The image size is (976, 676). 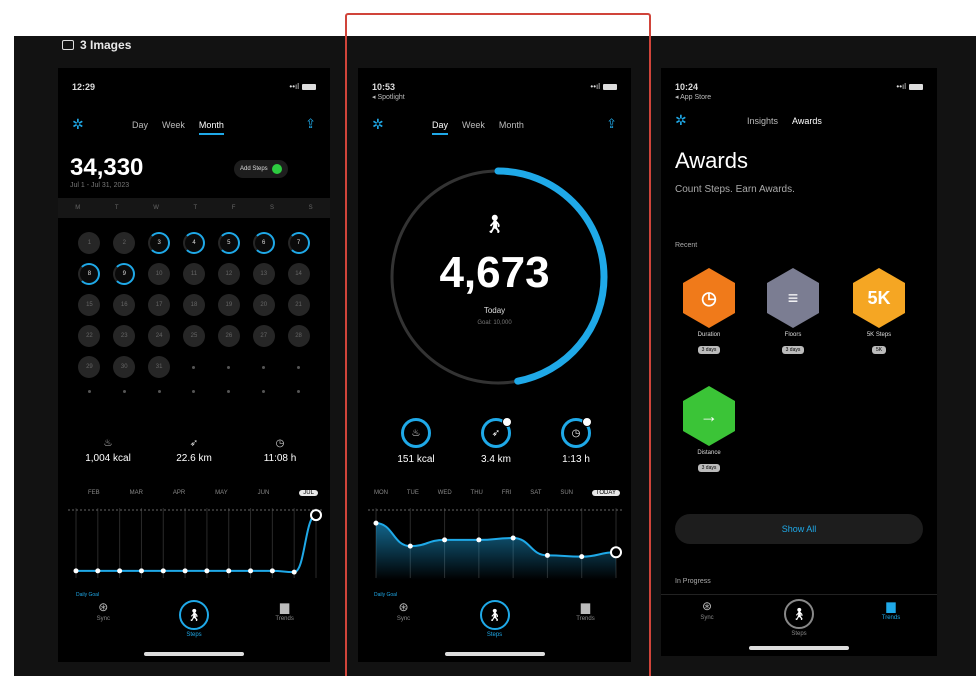 I want to click on walk-icon: 🚶︎, so click(x=799, y=614).